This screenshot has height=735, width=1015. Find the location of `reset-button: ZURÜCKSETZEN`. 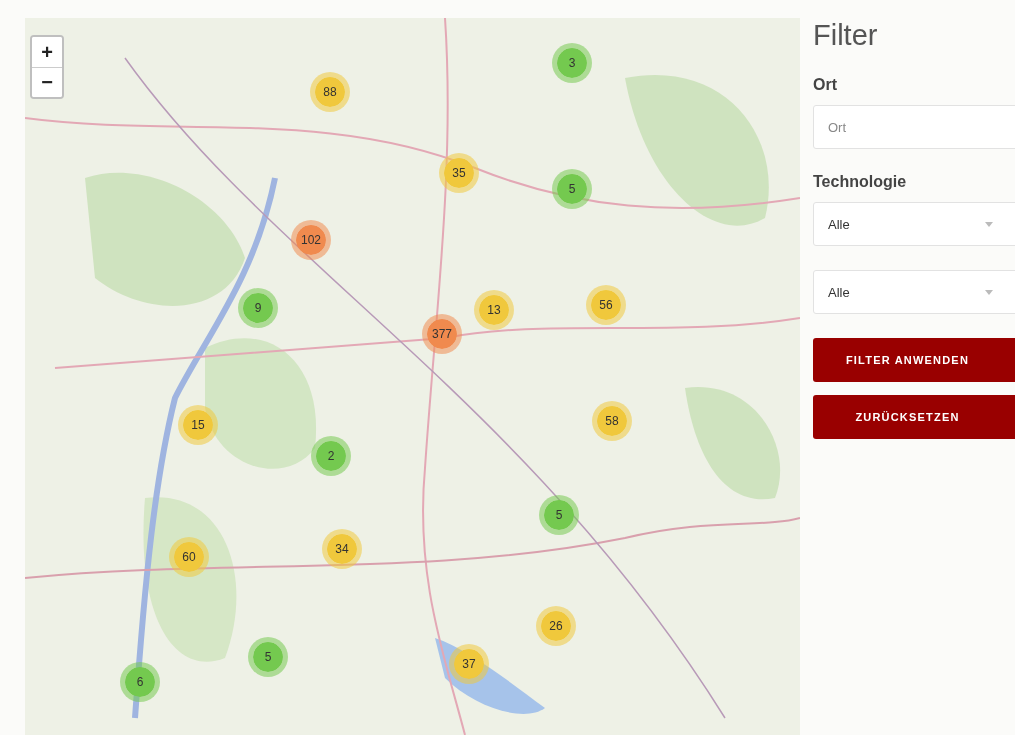

reset-button: ZURÜCKSETZEN is located at coordinates (914, 417).